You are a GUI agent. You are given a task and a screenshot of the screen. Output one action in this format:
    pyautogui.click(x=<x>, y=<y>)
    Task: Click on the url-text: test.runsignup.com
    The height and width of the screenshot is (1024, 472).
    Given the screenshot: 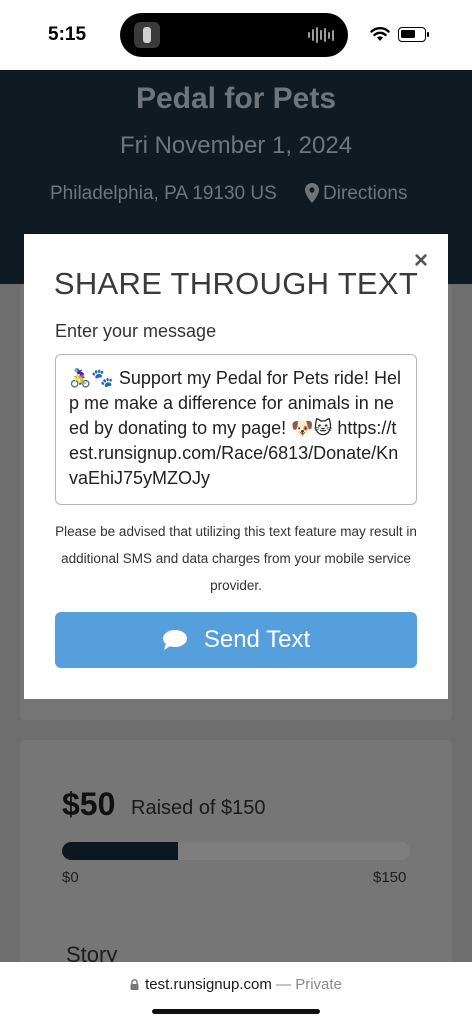 What is the action you would take?
    pyautogui.click(x=208, y=984)
    